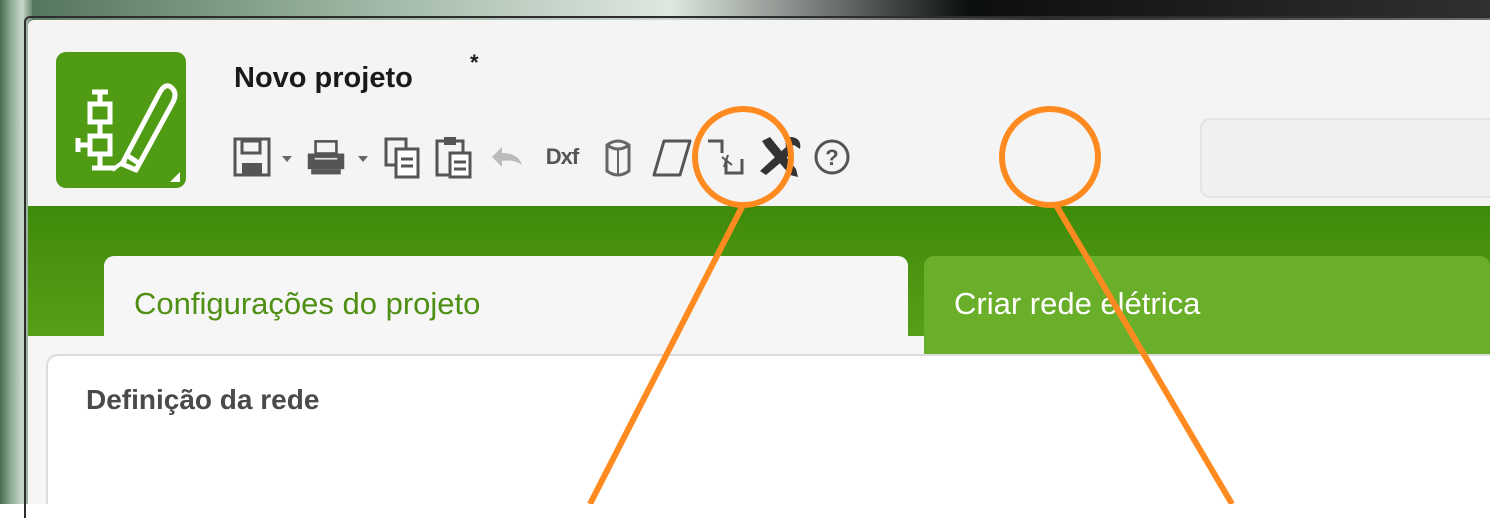  I want to click on paste-button, so click(454, 157).